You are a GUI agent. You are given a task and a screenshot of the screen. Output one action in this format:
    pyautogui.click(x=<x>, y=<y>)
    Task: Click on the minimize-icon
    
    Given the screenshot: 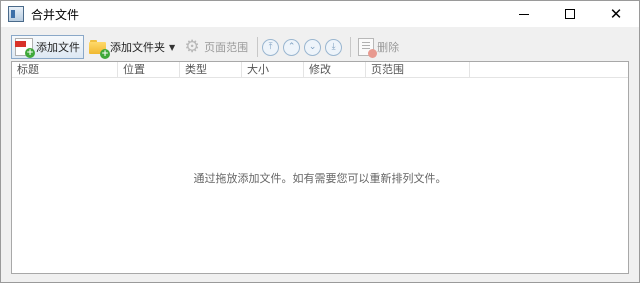 What is the action you would take?
    pyautogui.click(x=524, y=14)
    